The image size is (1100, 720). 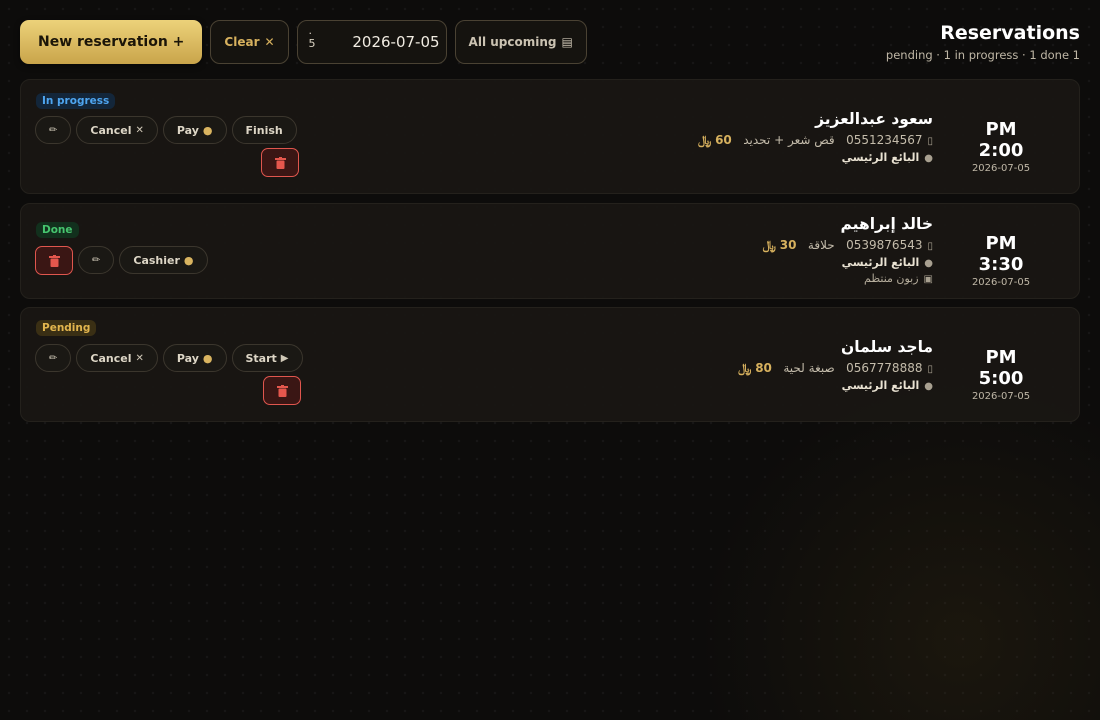 I want to click on reservation-time: PM 3:30 2026-07-05, so click(x=1001, y=260).